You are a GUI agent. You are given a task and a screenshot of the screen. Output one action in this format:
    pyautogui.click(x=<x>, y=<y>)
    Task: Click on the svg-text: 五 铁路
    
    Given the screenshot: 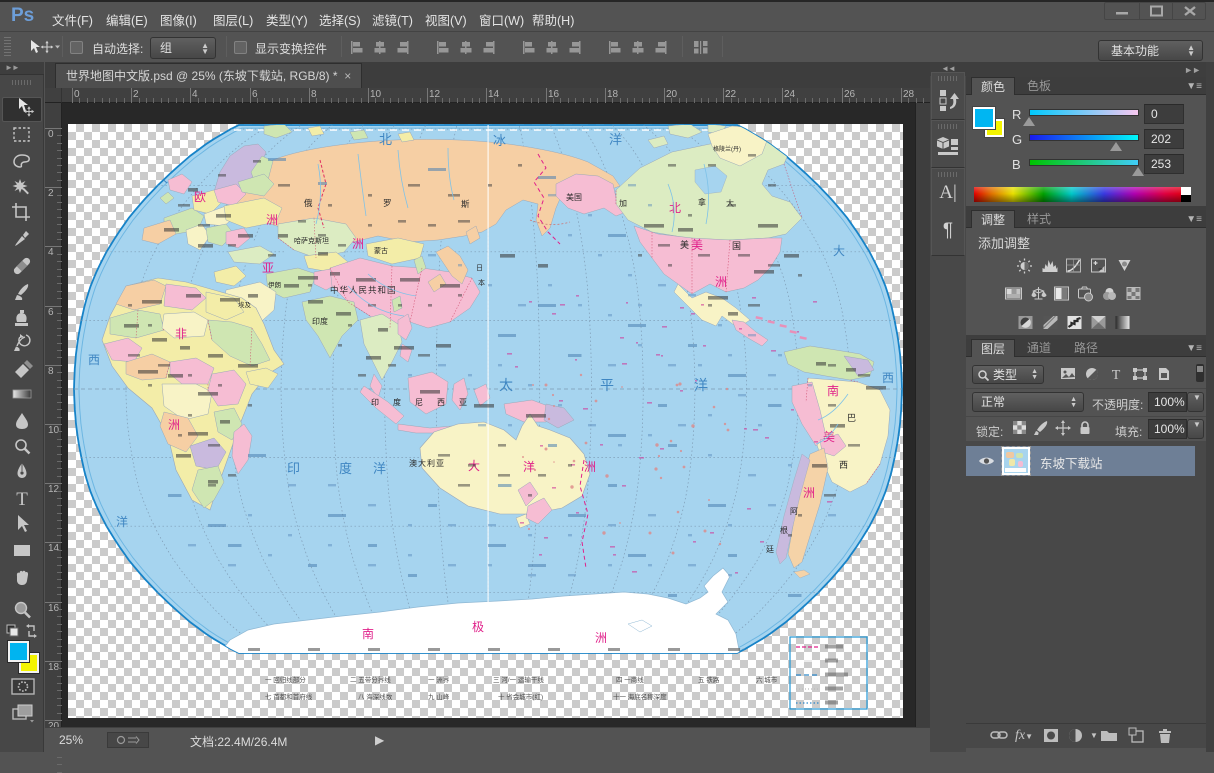 What is the action you would take?
    pyautogui.click(x=709, y=679)
    